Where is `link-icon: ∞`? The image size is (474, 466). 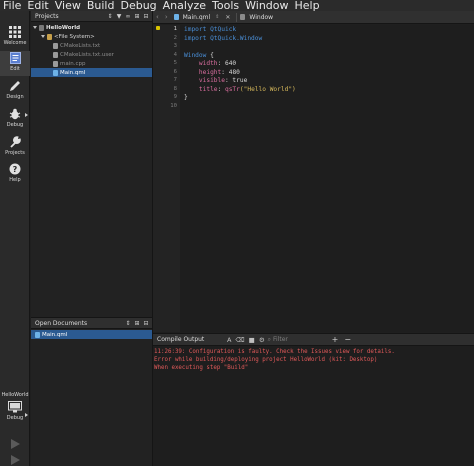
link-icon: ∞ is located at coordinates (128, 16).